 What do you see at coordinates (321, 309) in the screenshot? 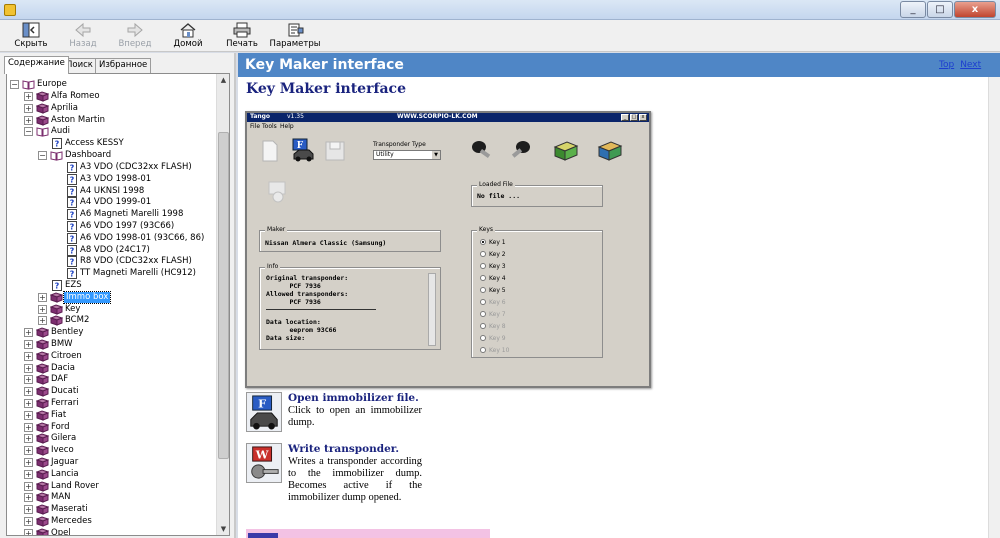
I see `info-divider` at bounding box center [321, 309].